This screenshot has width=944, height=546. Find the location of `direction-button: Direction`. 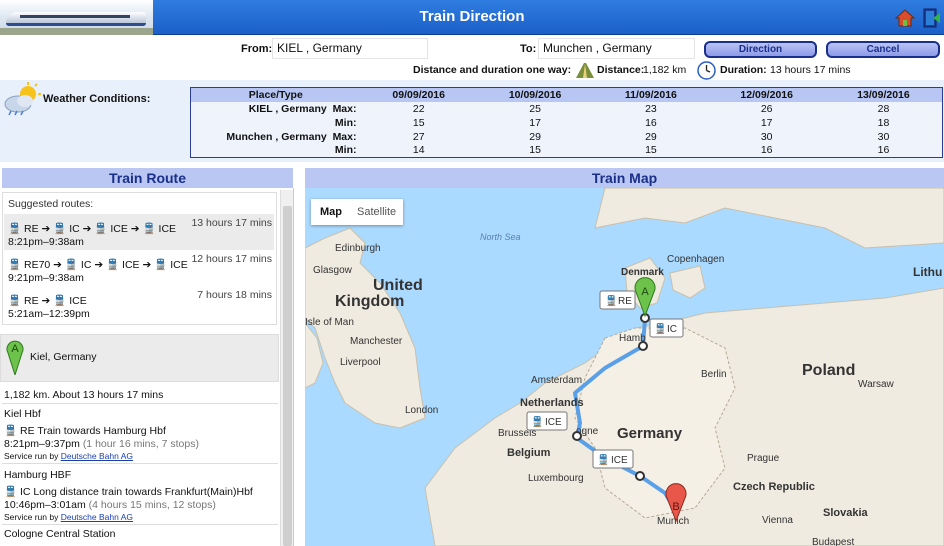

direction-button: Direction is located at coordinates (760, 49).